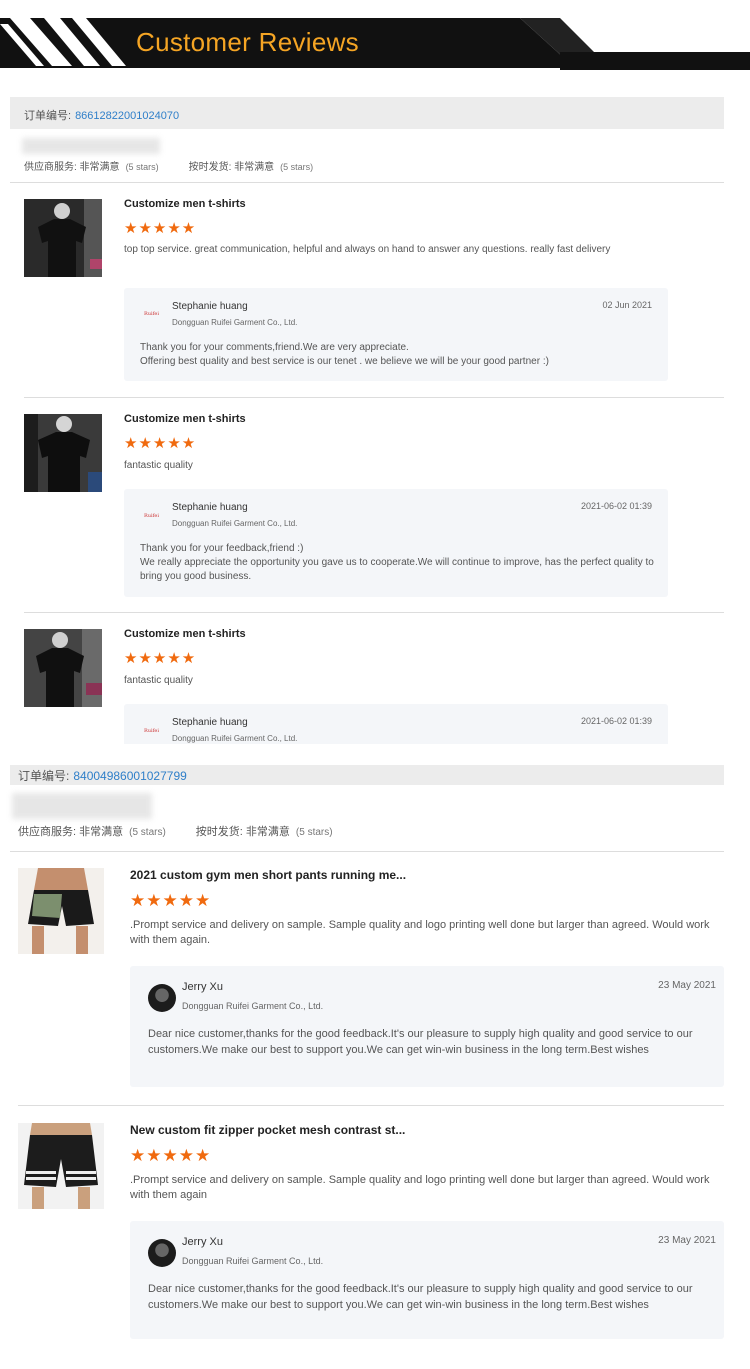 The image size is (750, 1369). Describe the element at coordinates (627, 305) in the screenshot. I see `reply-date: 02 Jun 2021` at that location.